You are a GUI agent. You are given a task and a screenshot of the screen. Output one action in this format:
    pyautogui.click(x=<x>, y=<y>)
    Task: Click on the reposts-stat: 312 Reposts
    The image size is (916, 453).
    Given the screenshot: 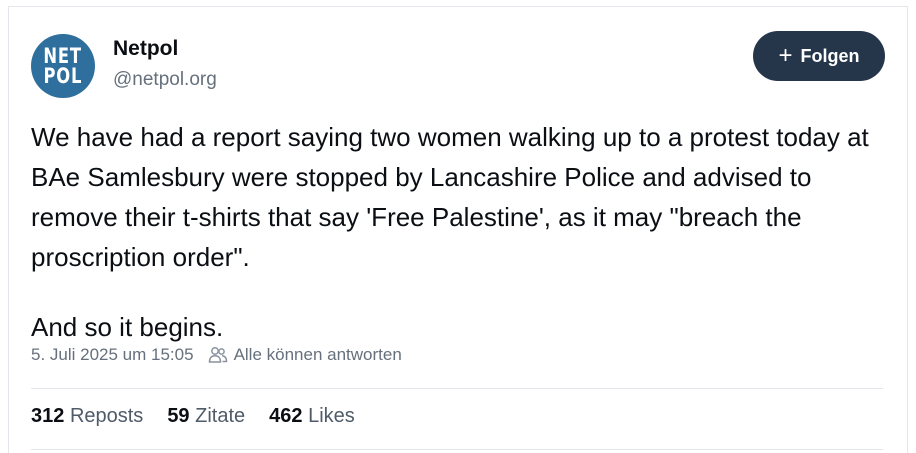 What is the action you would take?
    pyautogui.click(x=87, y=416)
    